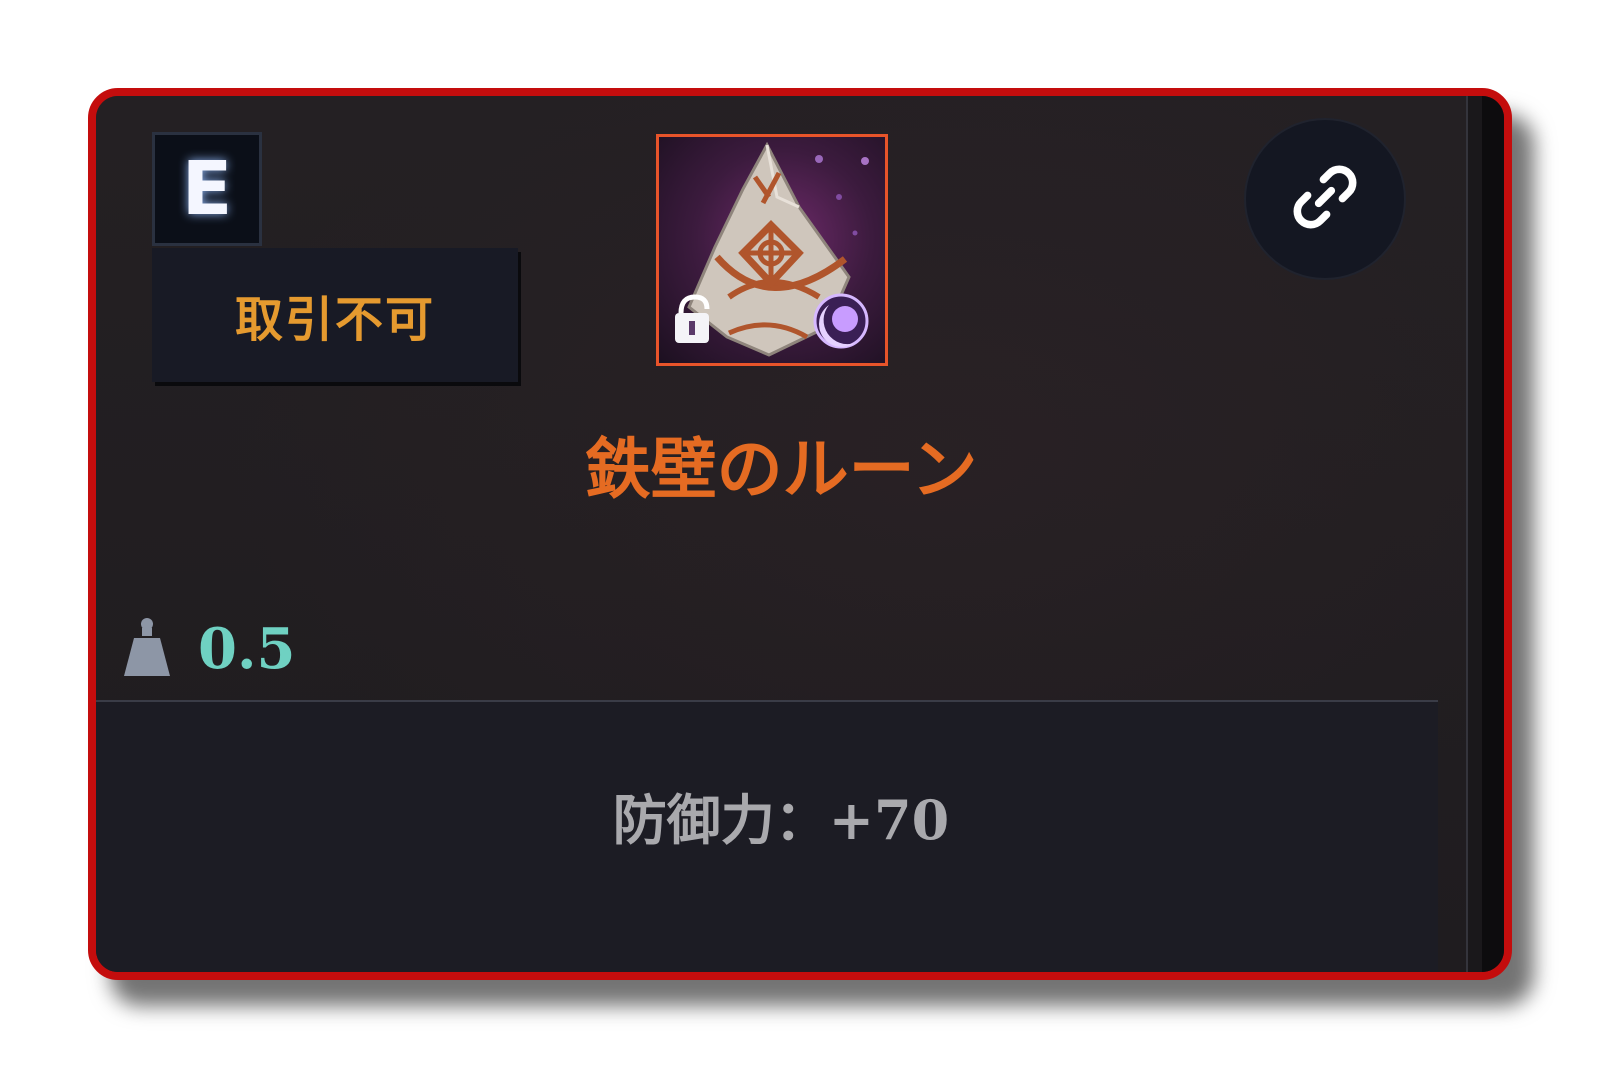 The width and height of the screenshot is (1600, 1067). Describe the element at coordinates (841, 321) in the screenshot. I see `moon-icon` at that location.